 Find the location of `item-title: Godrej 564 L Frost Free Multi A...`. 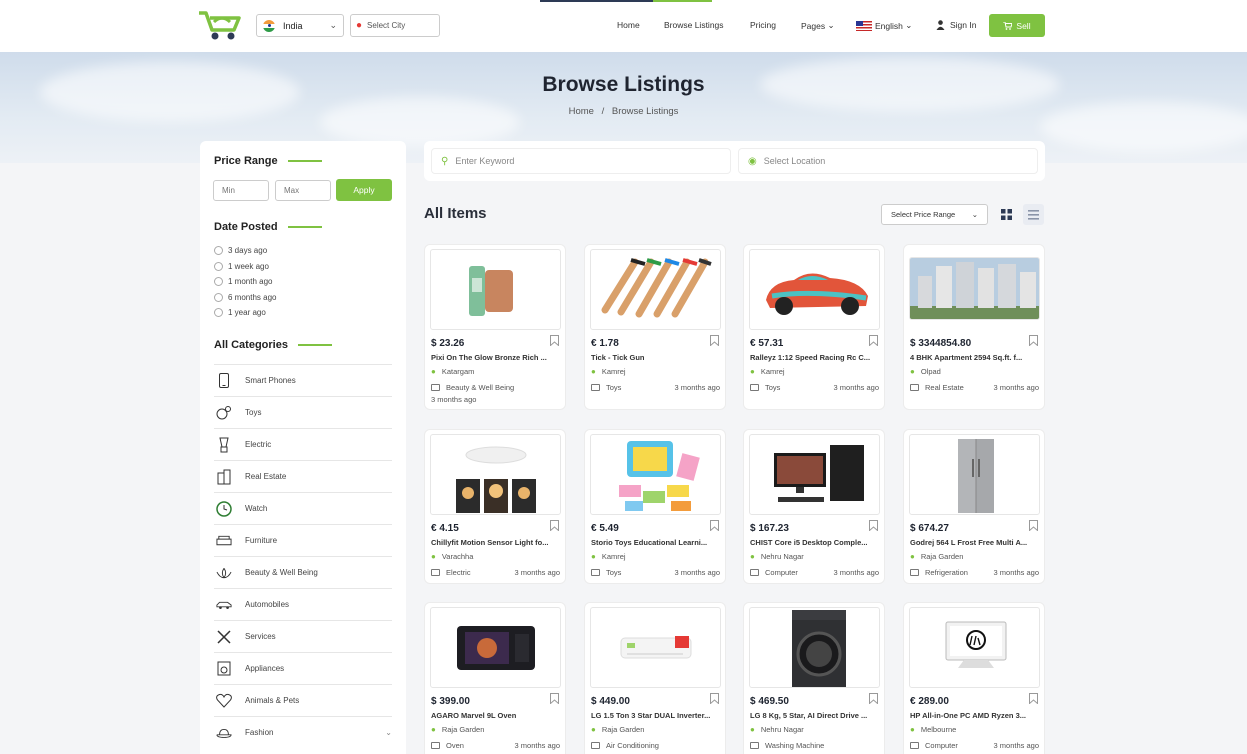

item-title: Godrej 564 L Frost Free Multi A... is located at coordinates (975, 542).